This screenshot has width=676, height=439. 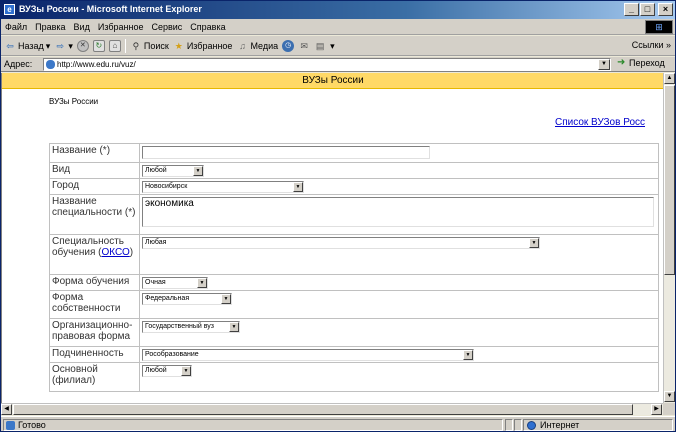 What do you see at coordinates (50, 27) in the screenshot?
I see `menu-edit: Правка` at bounding box center [50, 27].